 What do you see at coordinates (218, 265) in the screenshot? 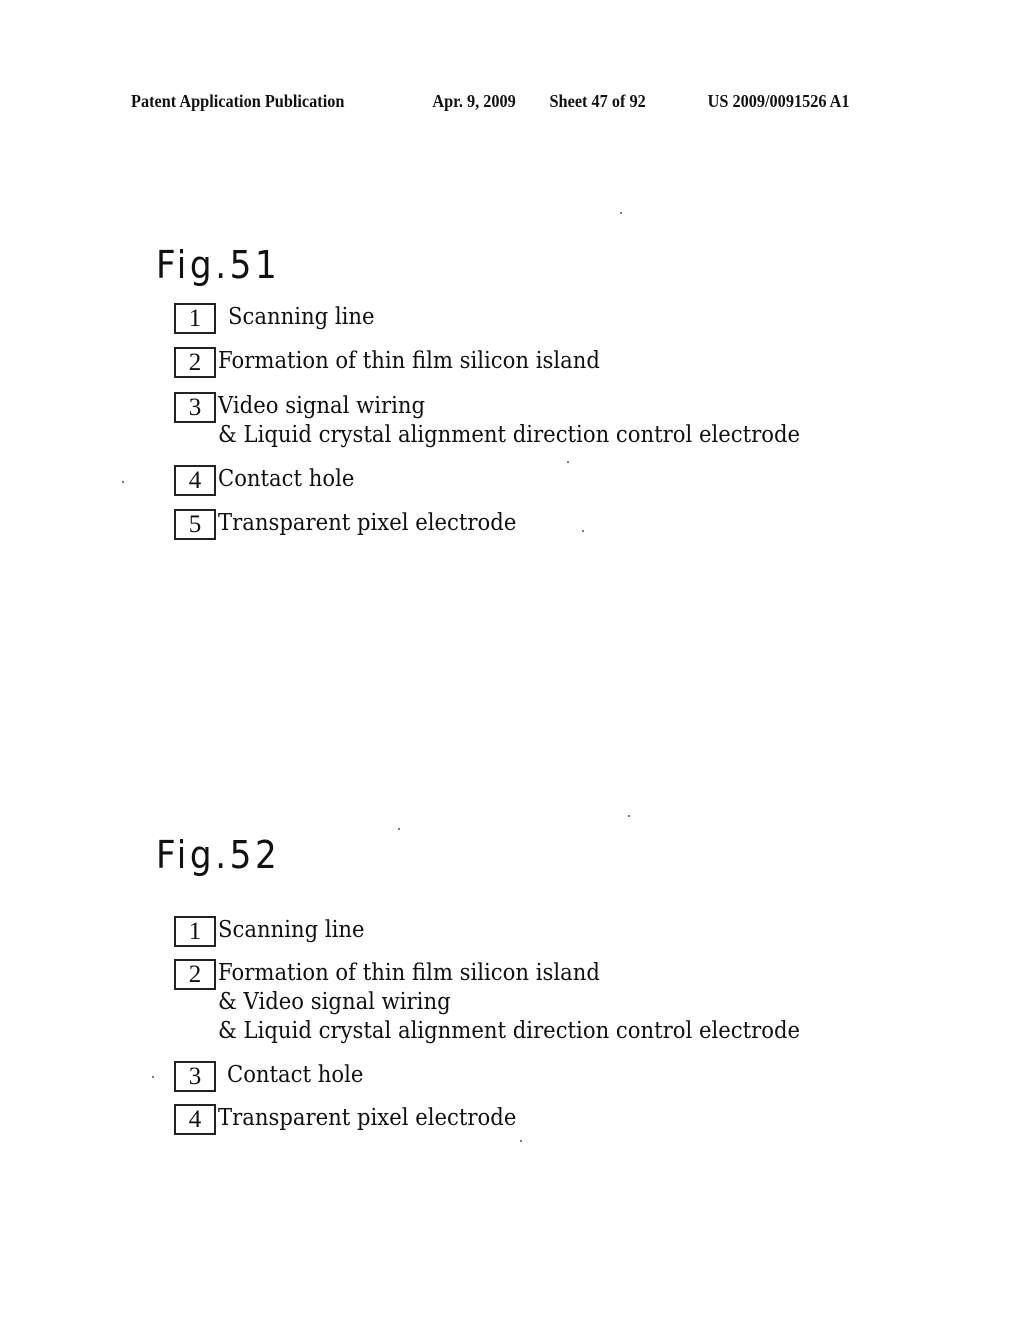
I see `figure-51-title: Fig.51` at bounding box center [218, 265].